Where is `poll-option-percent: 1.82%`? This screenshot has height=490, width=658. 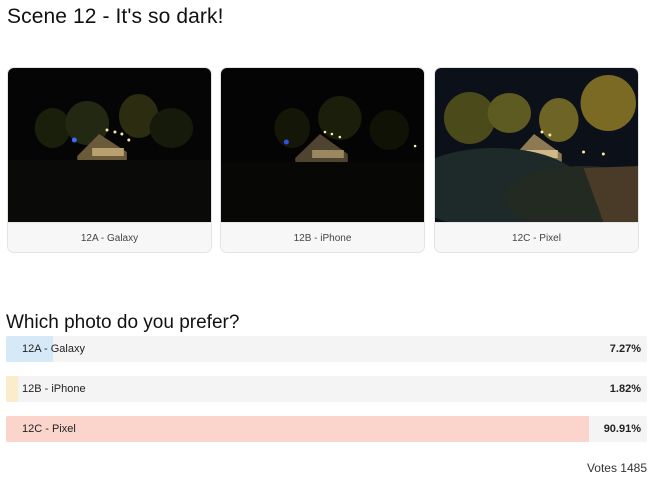
poll-option-percent: 1.82% is located at coordinates (625, 389).